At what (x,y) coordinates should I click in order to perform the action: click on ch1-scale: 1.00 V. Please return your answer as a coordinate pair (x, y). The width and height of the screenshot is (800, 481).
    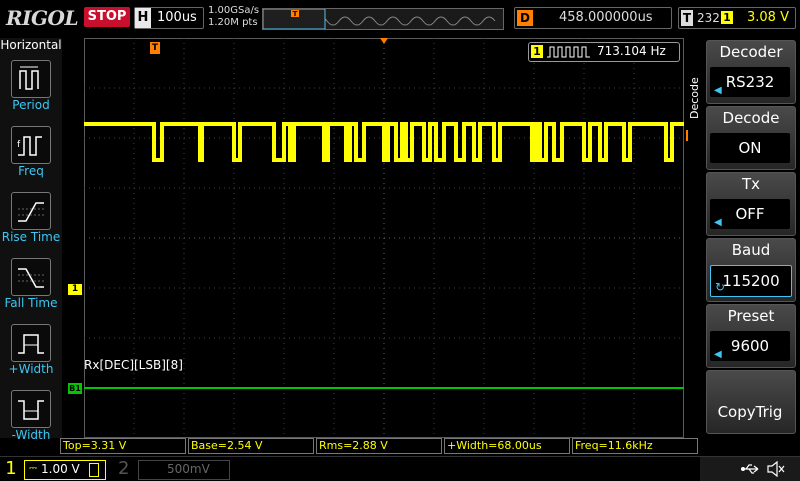
    Looking at the image, I should click on (60, 469).